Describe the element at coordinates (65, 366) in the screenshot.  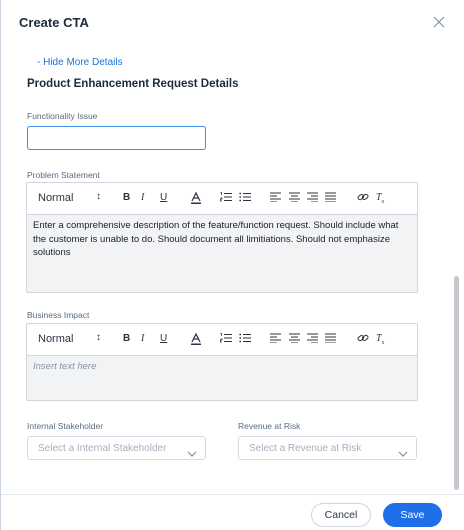
I see `business-impact-placeholder: Insert text here` at that location.